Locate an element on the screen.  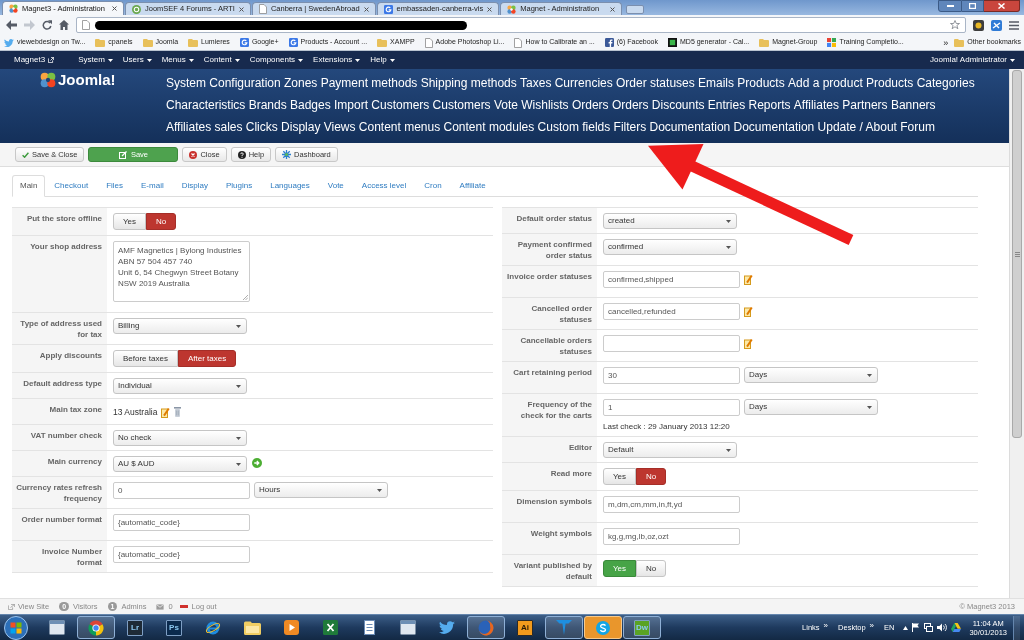
dropdown: Hours is located at coordinates (321, 490).